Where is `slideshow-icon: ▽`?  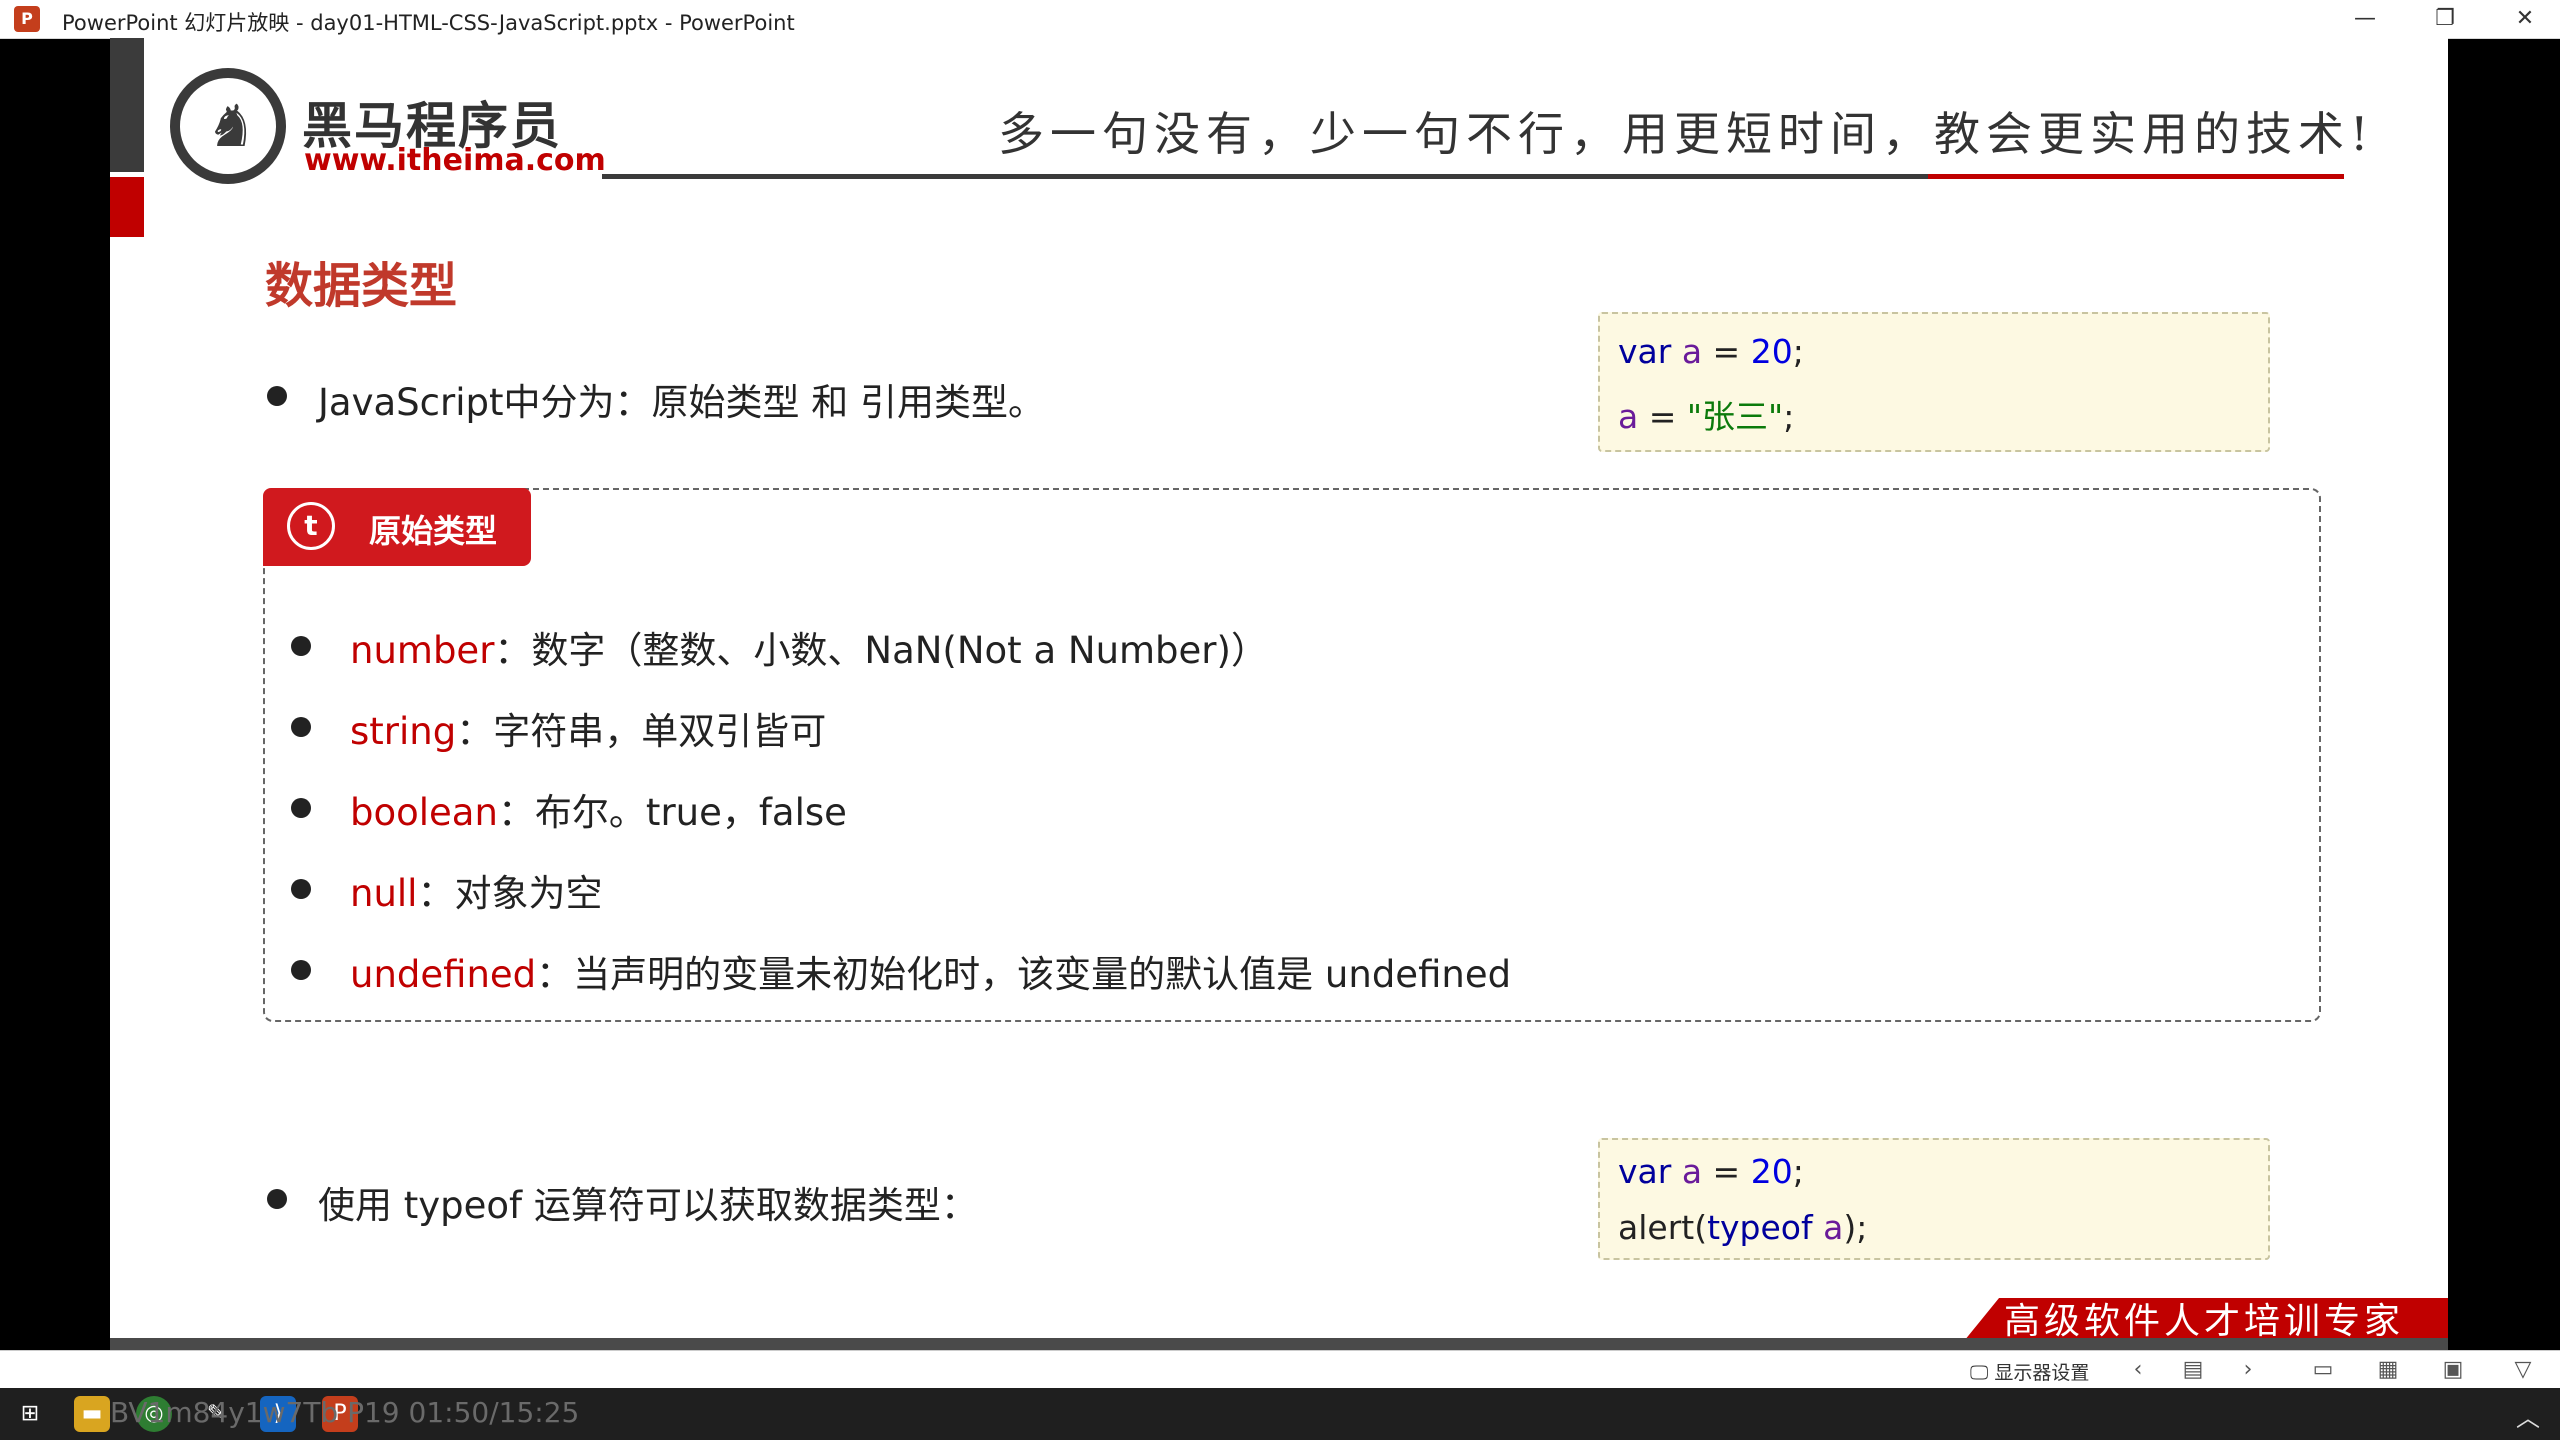 slideshow-icon: ▽ is located at coordinates (2523, 1370).